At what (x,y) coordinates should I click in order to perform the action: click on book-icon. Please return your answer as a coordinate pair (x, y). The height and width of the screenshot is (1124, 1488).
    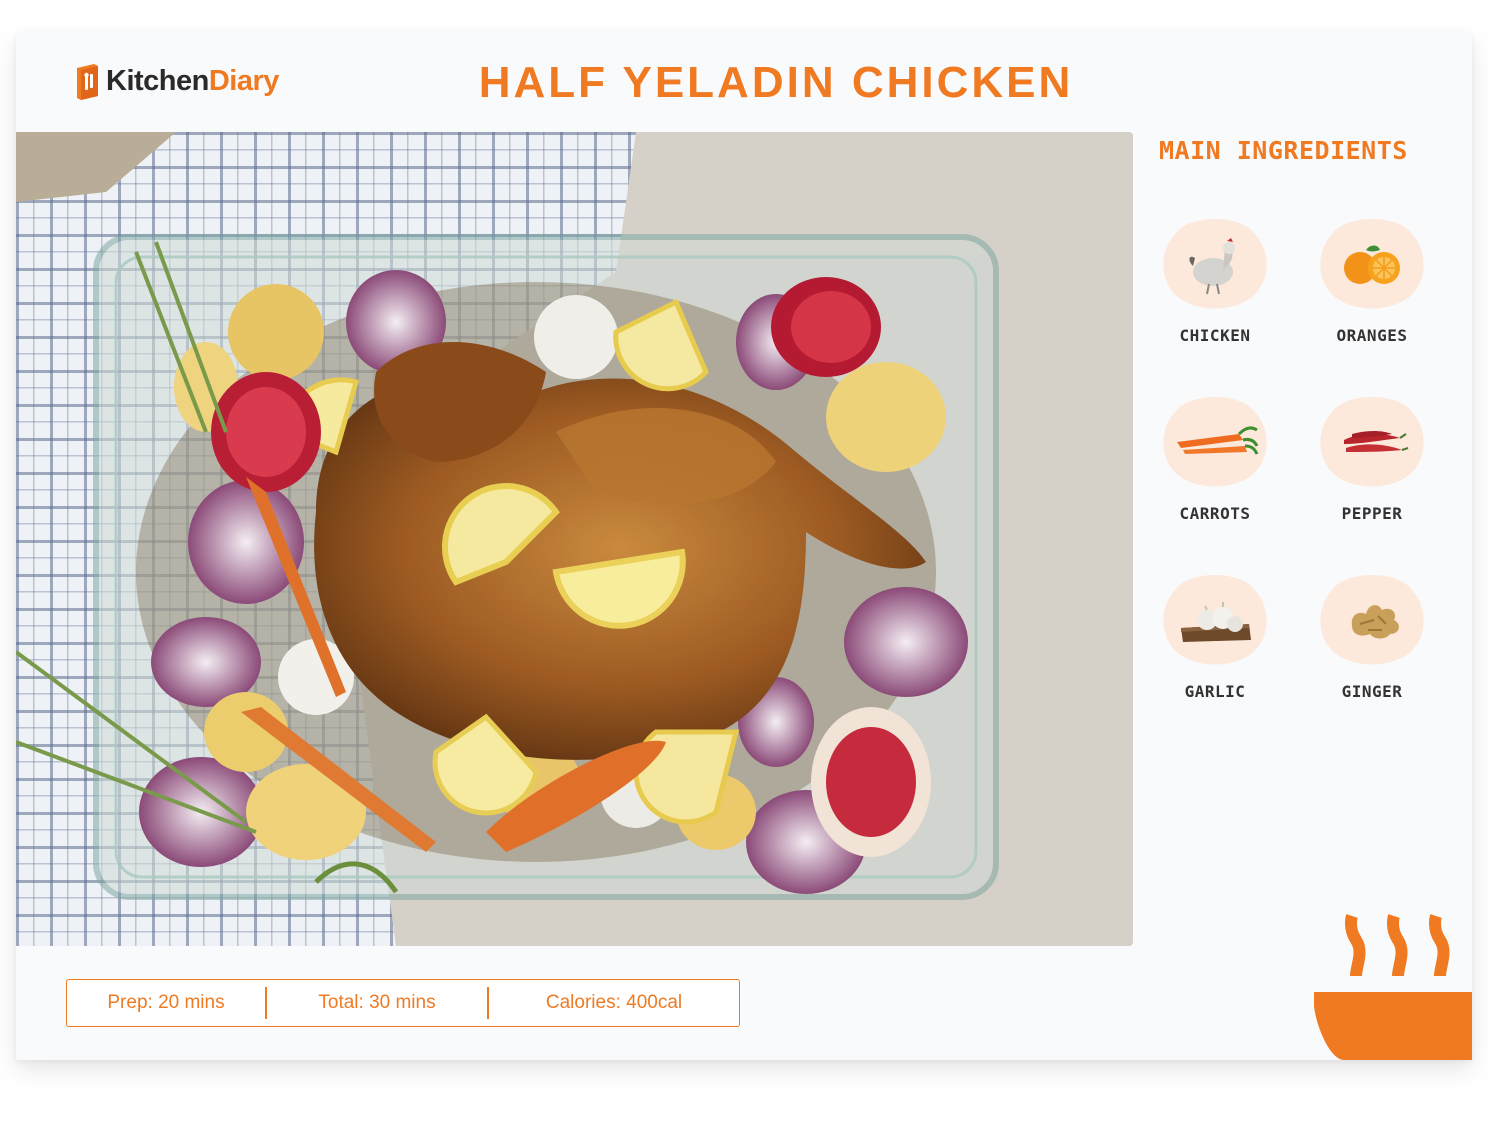
    Looking at the image, I should click on (87, 82).